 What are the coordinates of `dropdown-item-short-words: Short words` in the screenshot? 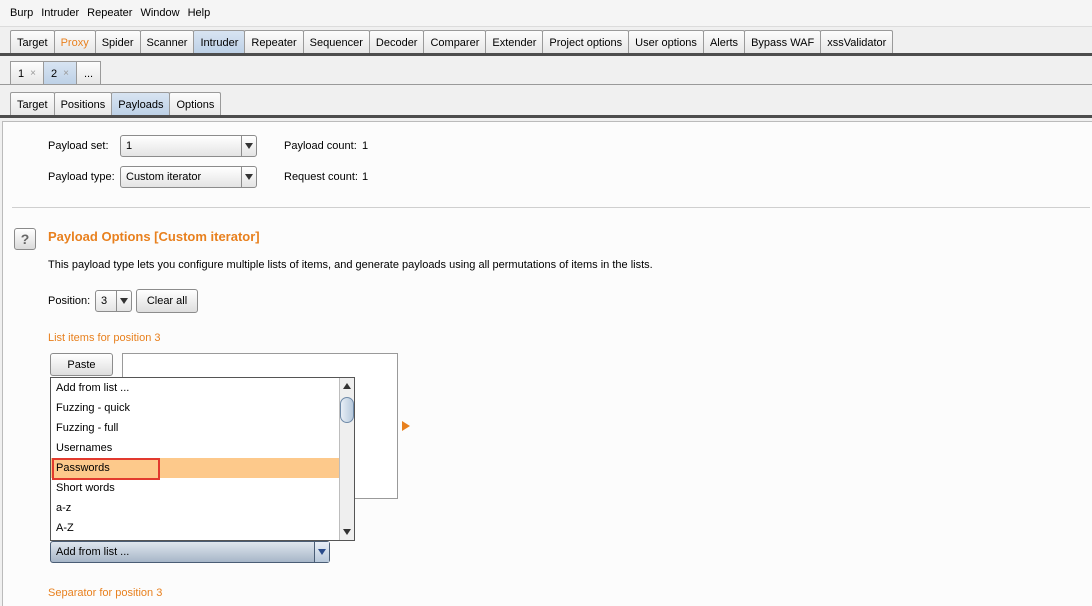 It's located at (195, 488).